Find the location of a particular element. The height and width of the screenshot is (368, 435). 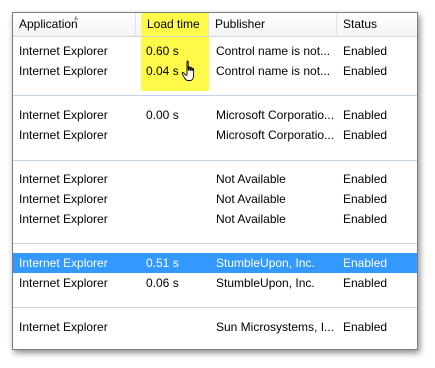

cell-load-time: 0.06 s is located at coordinates (162, 283).